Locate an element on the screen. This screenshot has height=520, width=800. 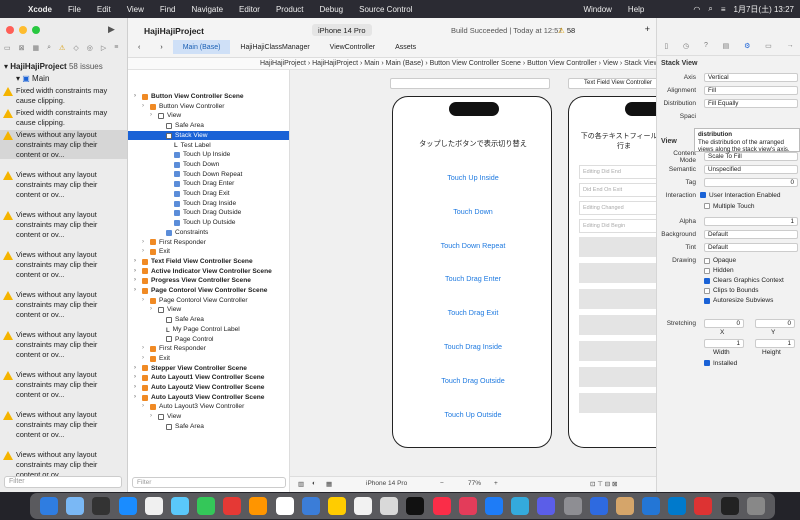
outline-row: Touch Drag Exit is located at coordinates (208, 194).